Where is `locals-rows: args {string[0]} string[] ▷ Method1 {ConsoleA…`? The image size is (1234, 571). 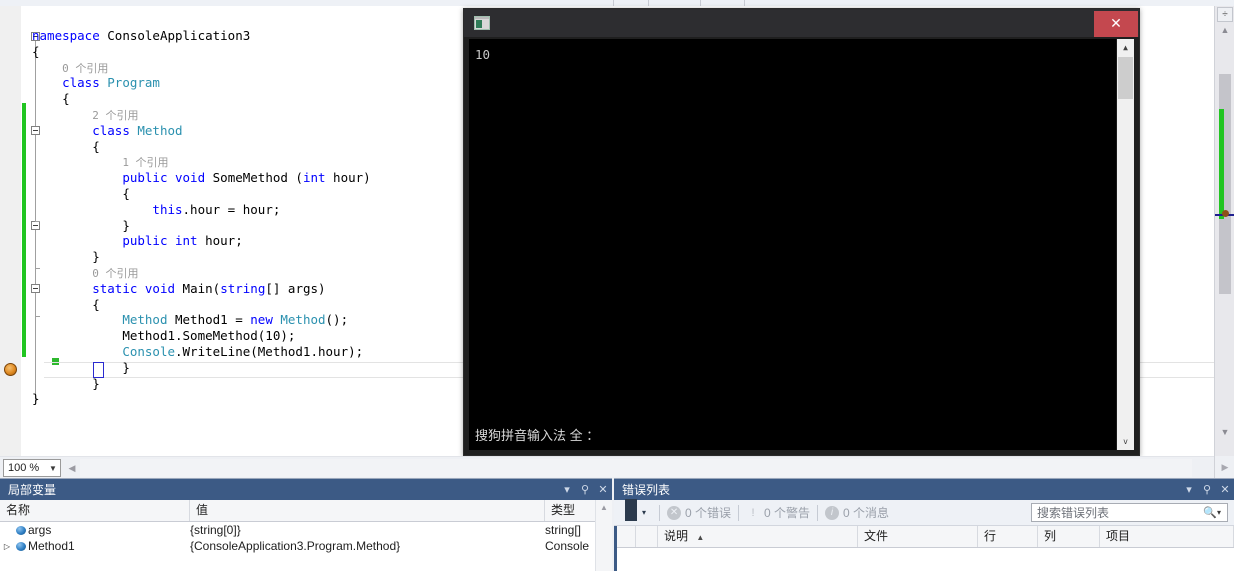
locals-rows: args {string[0]} string[] ▷ Method1 {ConsoleA… is located at coordinates (306, 538).